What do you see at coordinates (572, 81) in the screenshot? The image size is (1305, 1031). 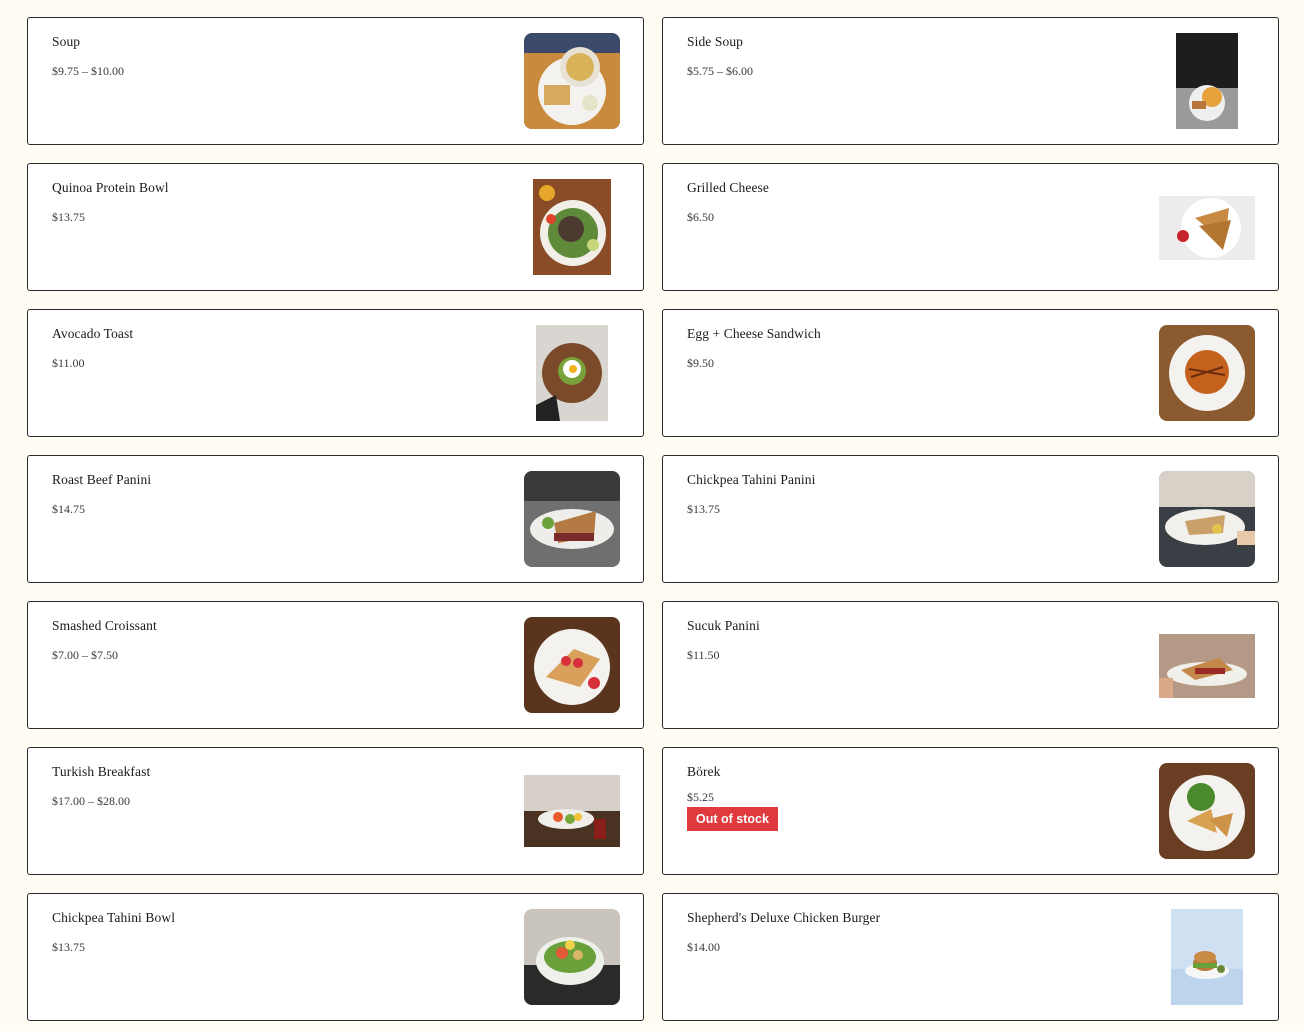 I see `soup-photo-icon` at bounding box center [572, 81].